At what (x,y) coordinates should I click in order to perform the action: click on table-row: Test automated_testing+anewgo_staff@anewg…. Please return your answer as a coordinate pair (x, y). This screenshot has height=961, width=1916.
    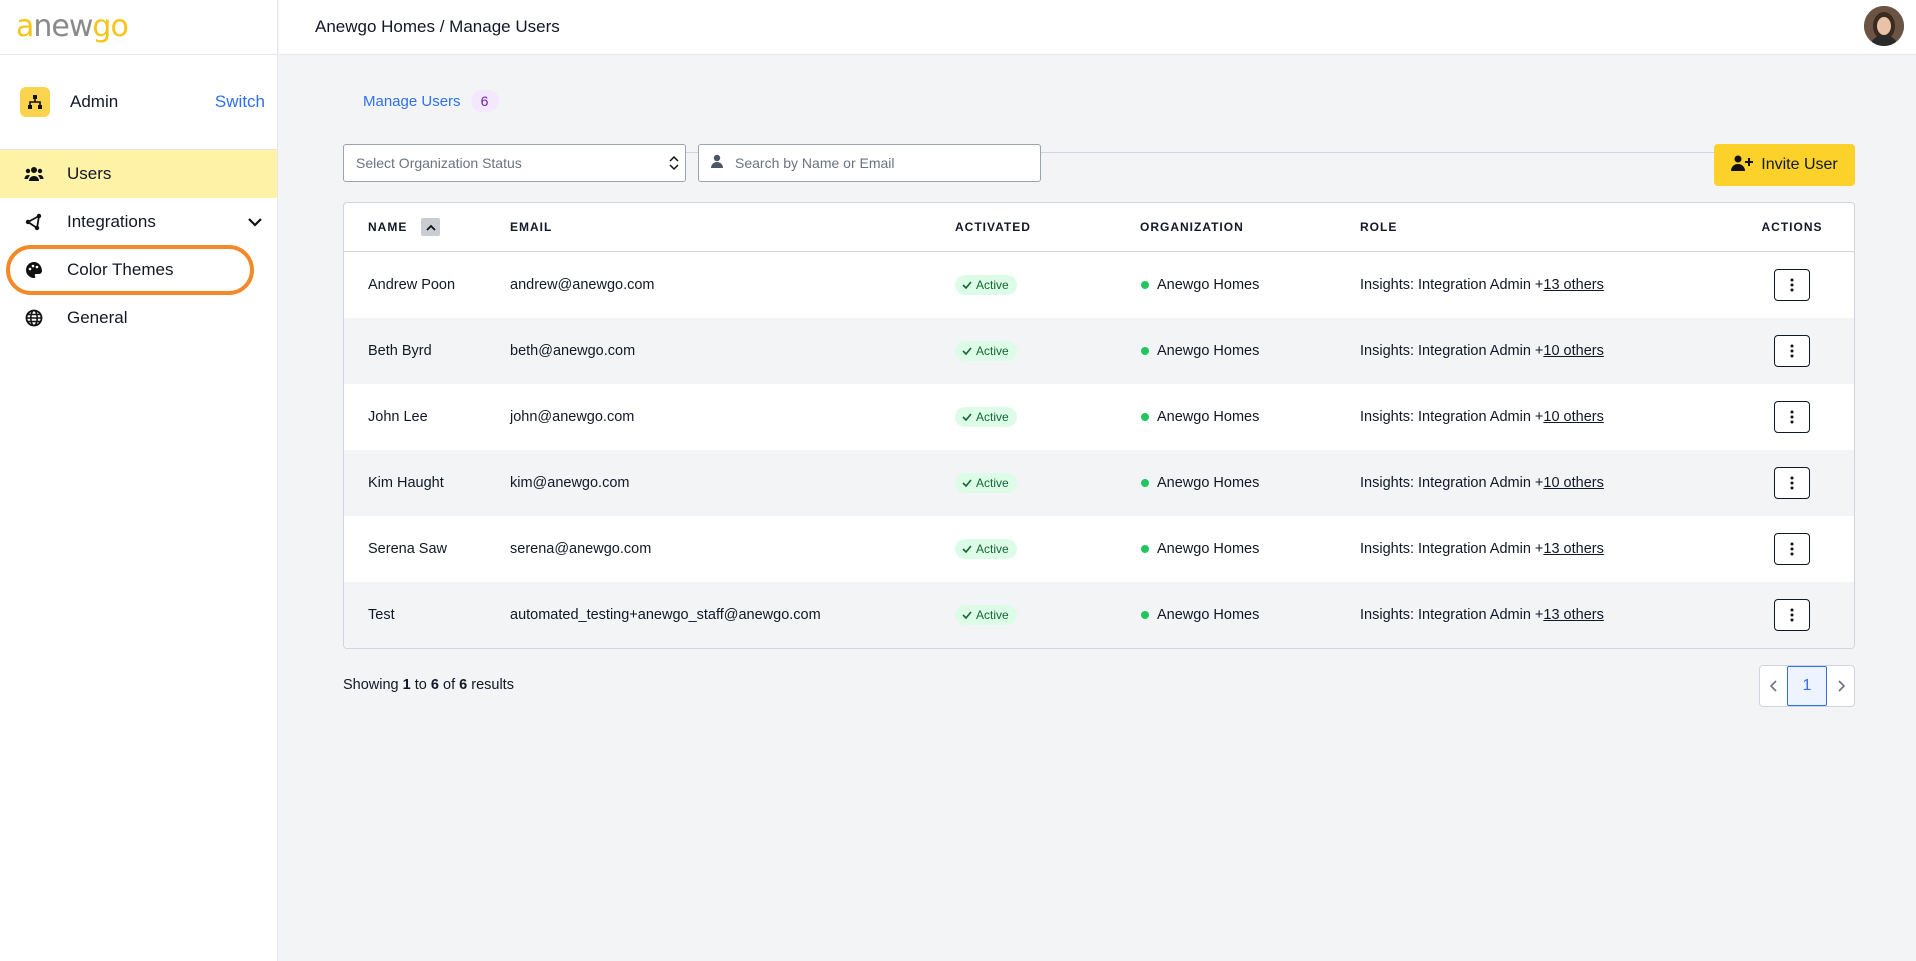
    Looking at the image, I should click on (1099, 615).